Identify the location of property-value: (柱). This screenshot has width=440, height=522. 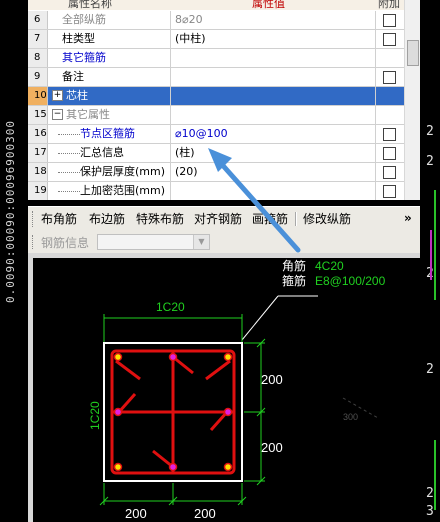
(273, 153).